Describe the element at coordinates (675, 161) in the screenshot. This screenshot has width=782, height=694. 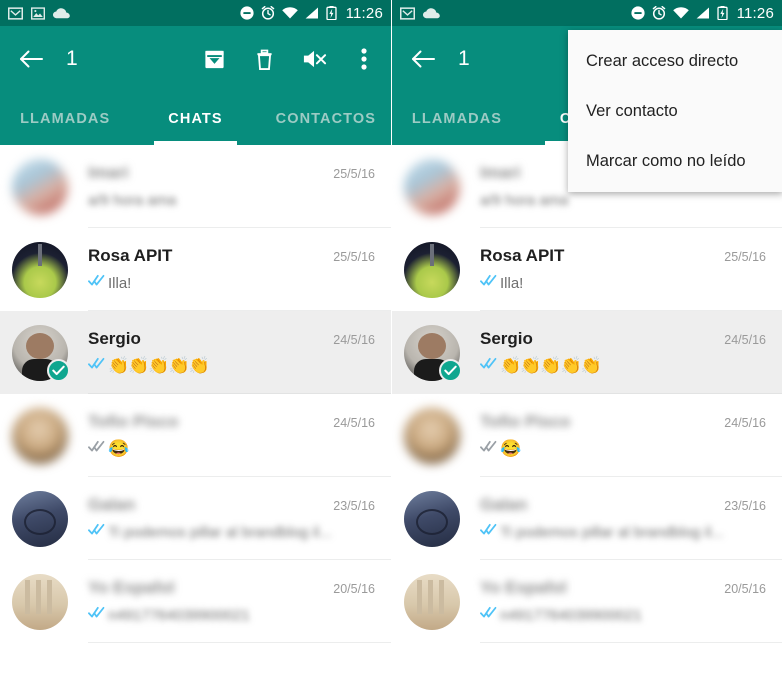
I see `menu-item-marcar-como-no-leido: Marcar como no leído` at that location.